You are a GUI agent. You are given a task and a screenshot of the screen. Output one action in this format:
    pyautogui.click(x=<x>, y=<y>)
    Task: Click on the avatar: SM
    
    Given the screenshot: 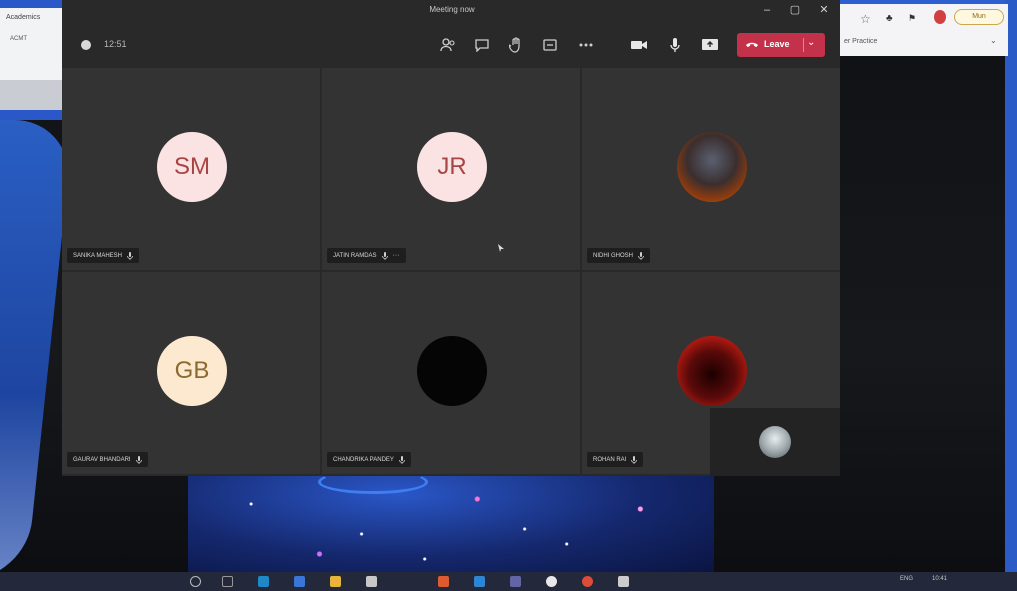 What is the action you would take?
    pyautogui.click(x=192, y=167)
    